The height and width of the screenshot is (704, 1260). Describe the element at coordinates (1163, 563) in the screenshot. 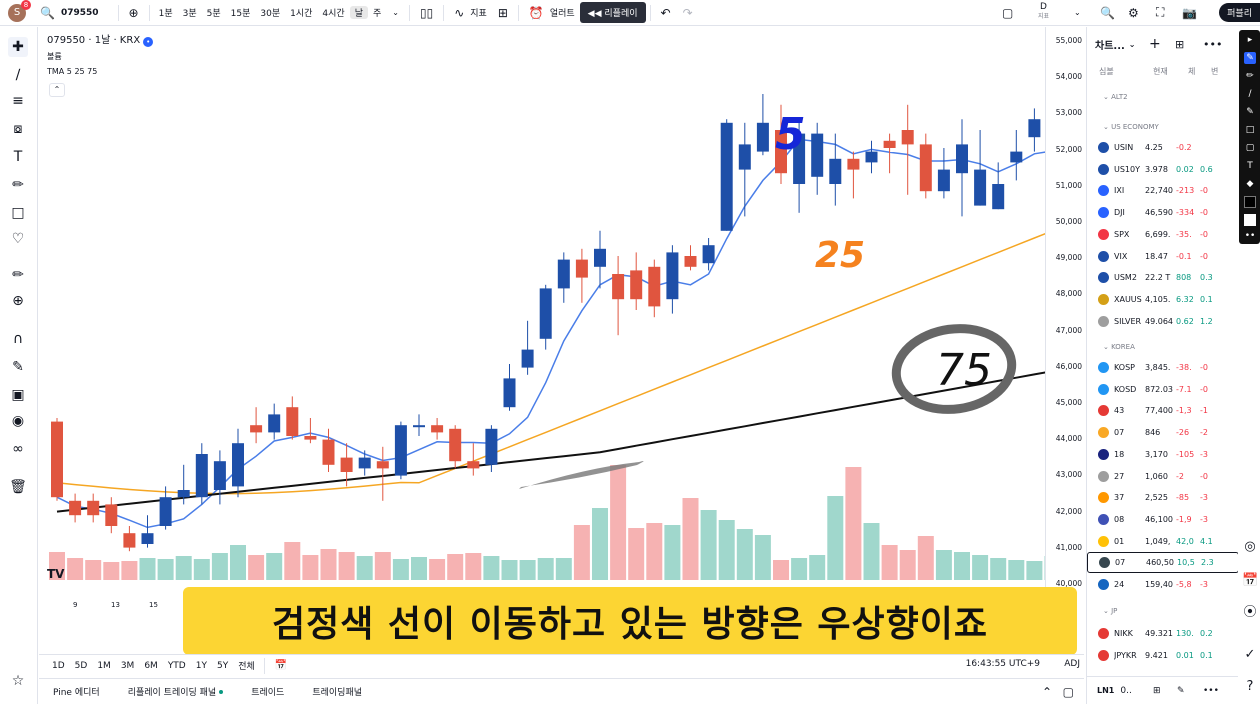

I see `watchlist-row: 07 460,50 10,5 2.3` at that location.